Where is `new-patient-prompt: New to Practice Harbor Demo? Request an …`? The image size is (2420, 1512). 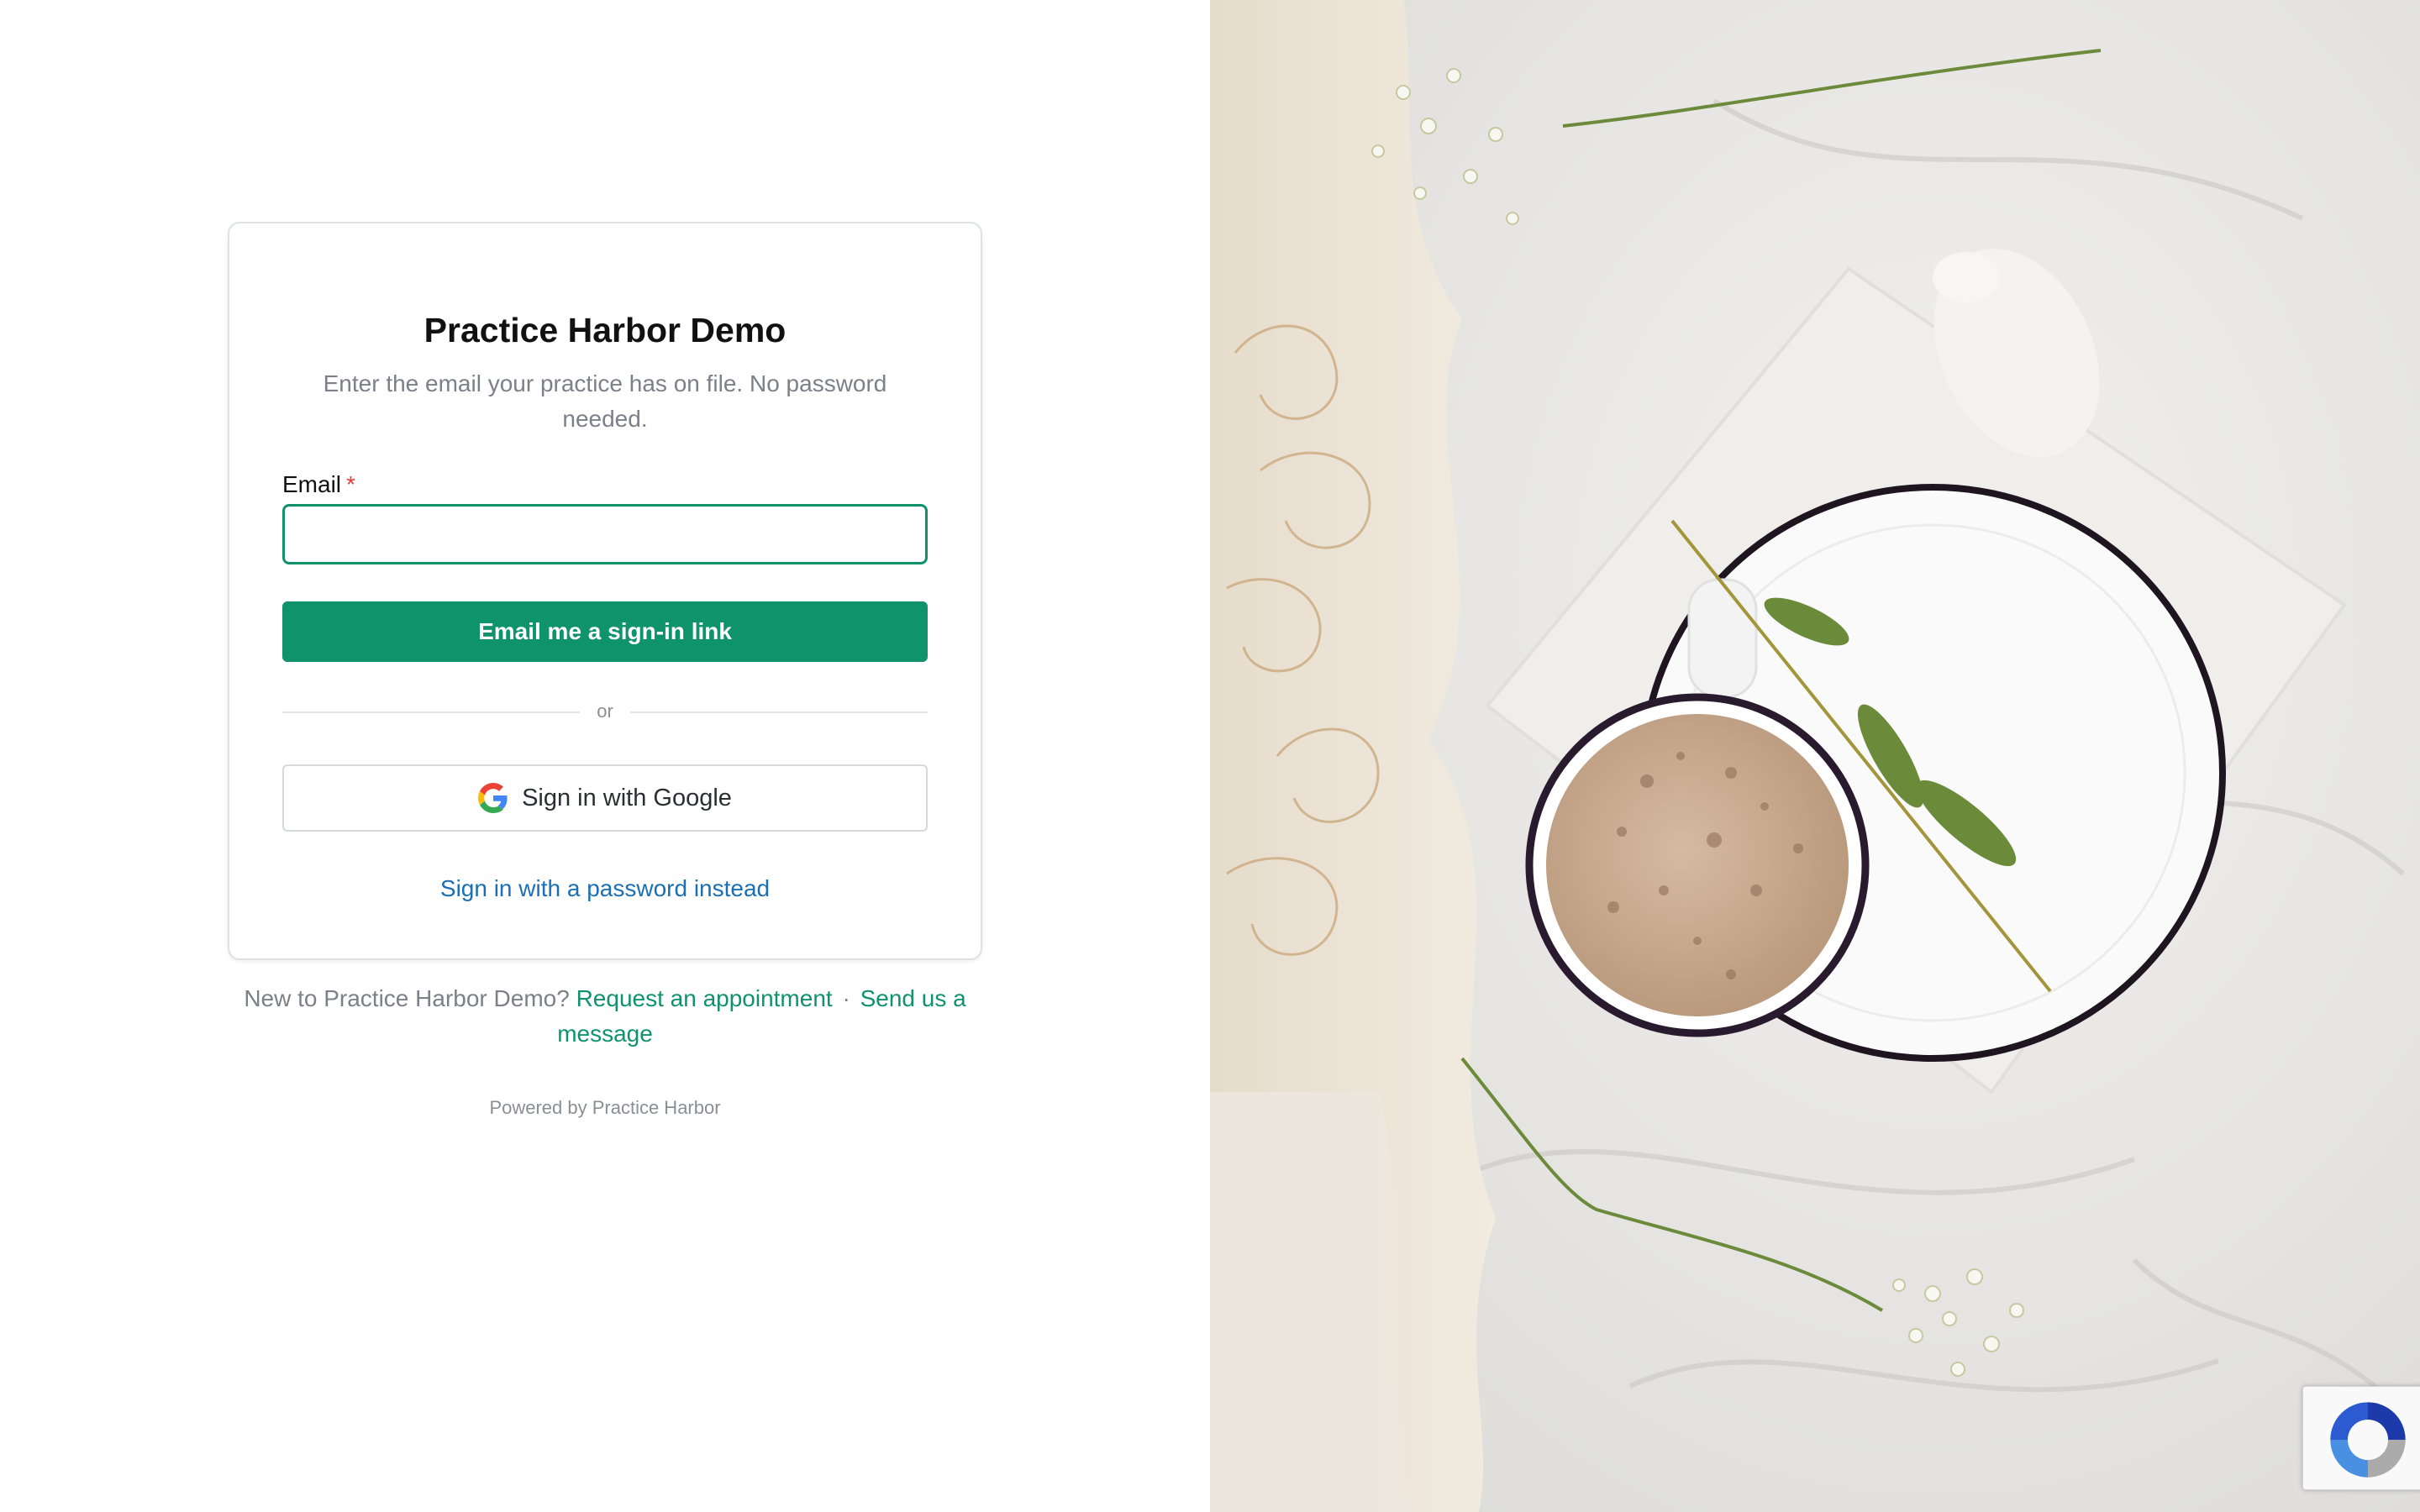 new-patient-prompt: New to Practice Harbor Demo? Request an … is located at coordinates (605, 1016).